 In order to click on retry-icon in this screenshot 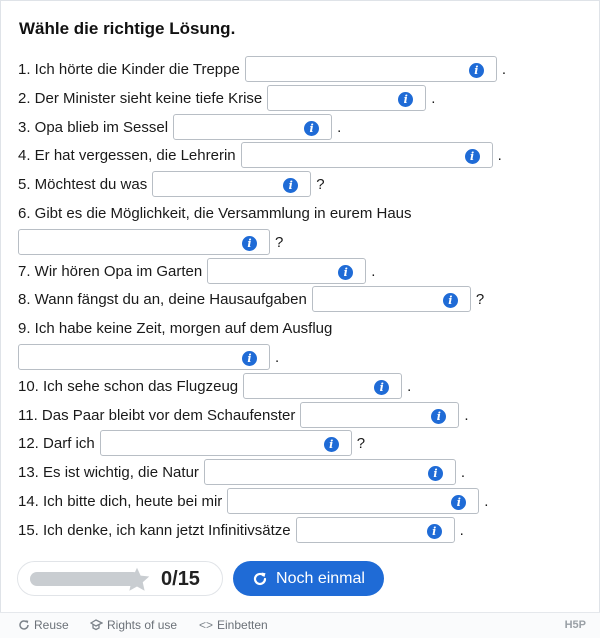, I will do `click(260, 578)`.